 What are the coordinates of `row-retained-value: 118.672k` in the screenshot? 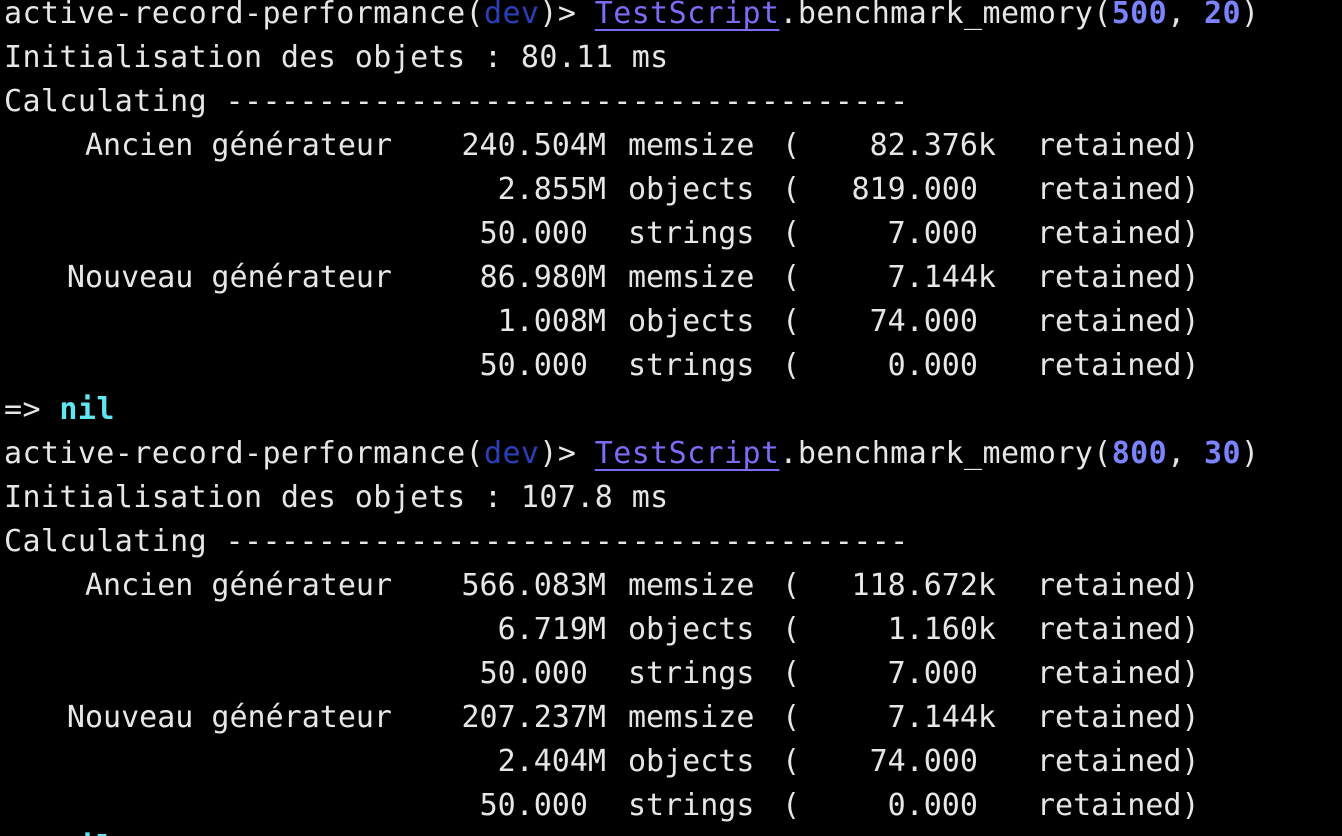 It's located at (924, 585).